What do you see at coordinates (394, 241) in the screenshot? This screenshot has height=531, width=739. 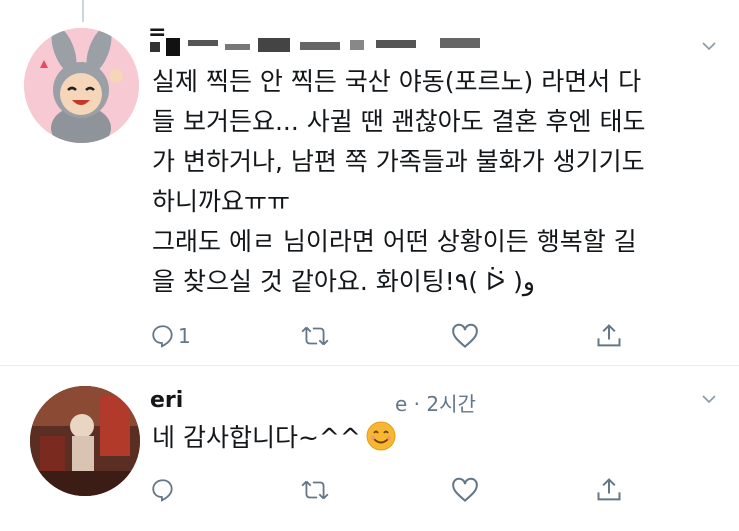 I see `tweet-text-line: 그래도 에ㄹ 님이라면 어떤 상황이든 행복할 길` at bounding box center [394, 241].